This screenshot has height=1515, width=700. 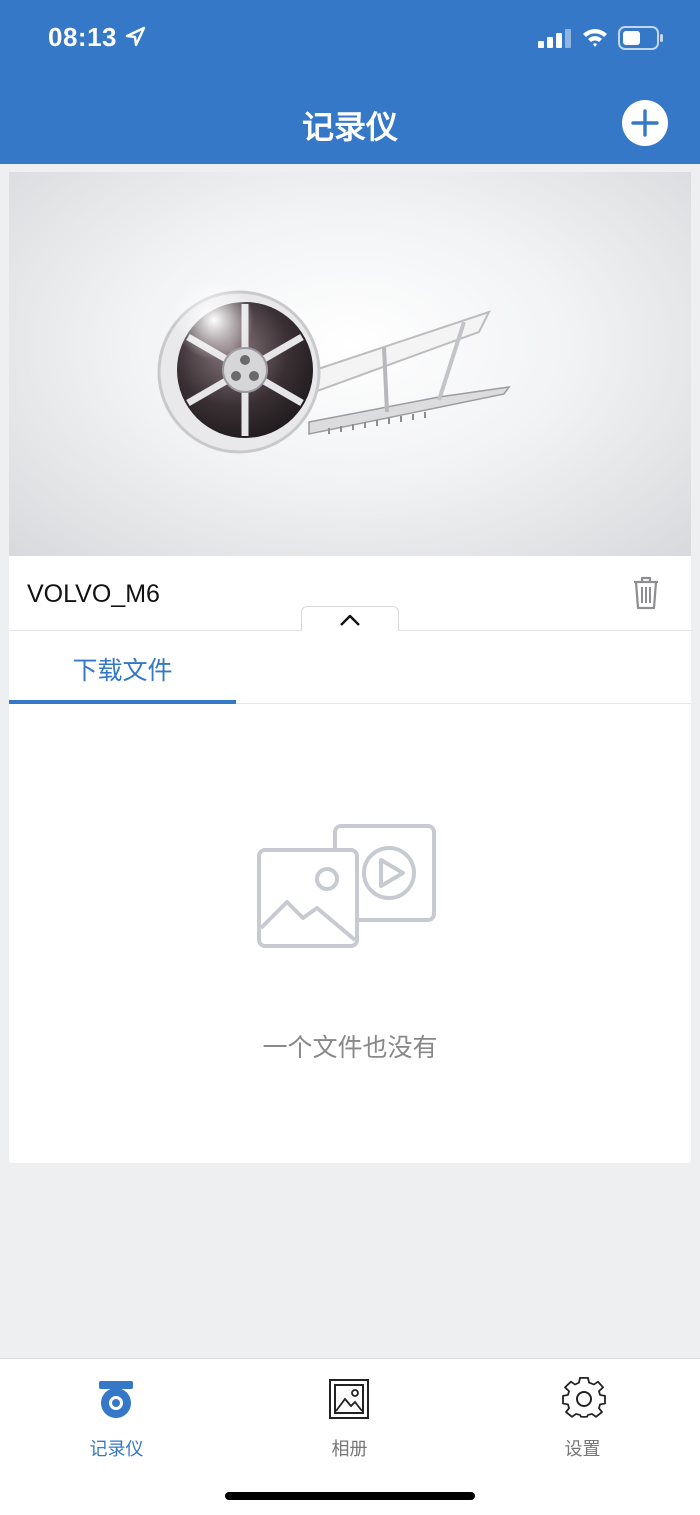 I want to click on home-indicator, so click(x=350, y=1496).